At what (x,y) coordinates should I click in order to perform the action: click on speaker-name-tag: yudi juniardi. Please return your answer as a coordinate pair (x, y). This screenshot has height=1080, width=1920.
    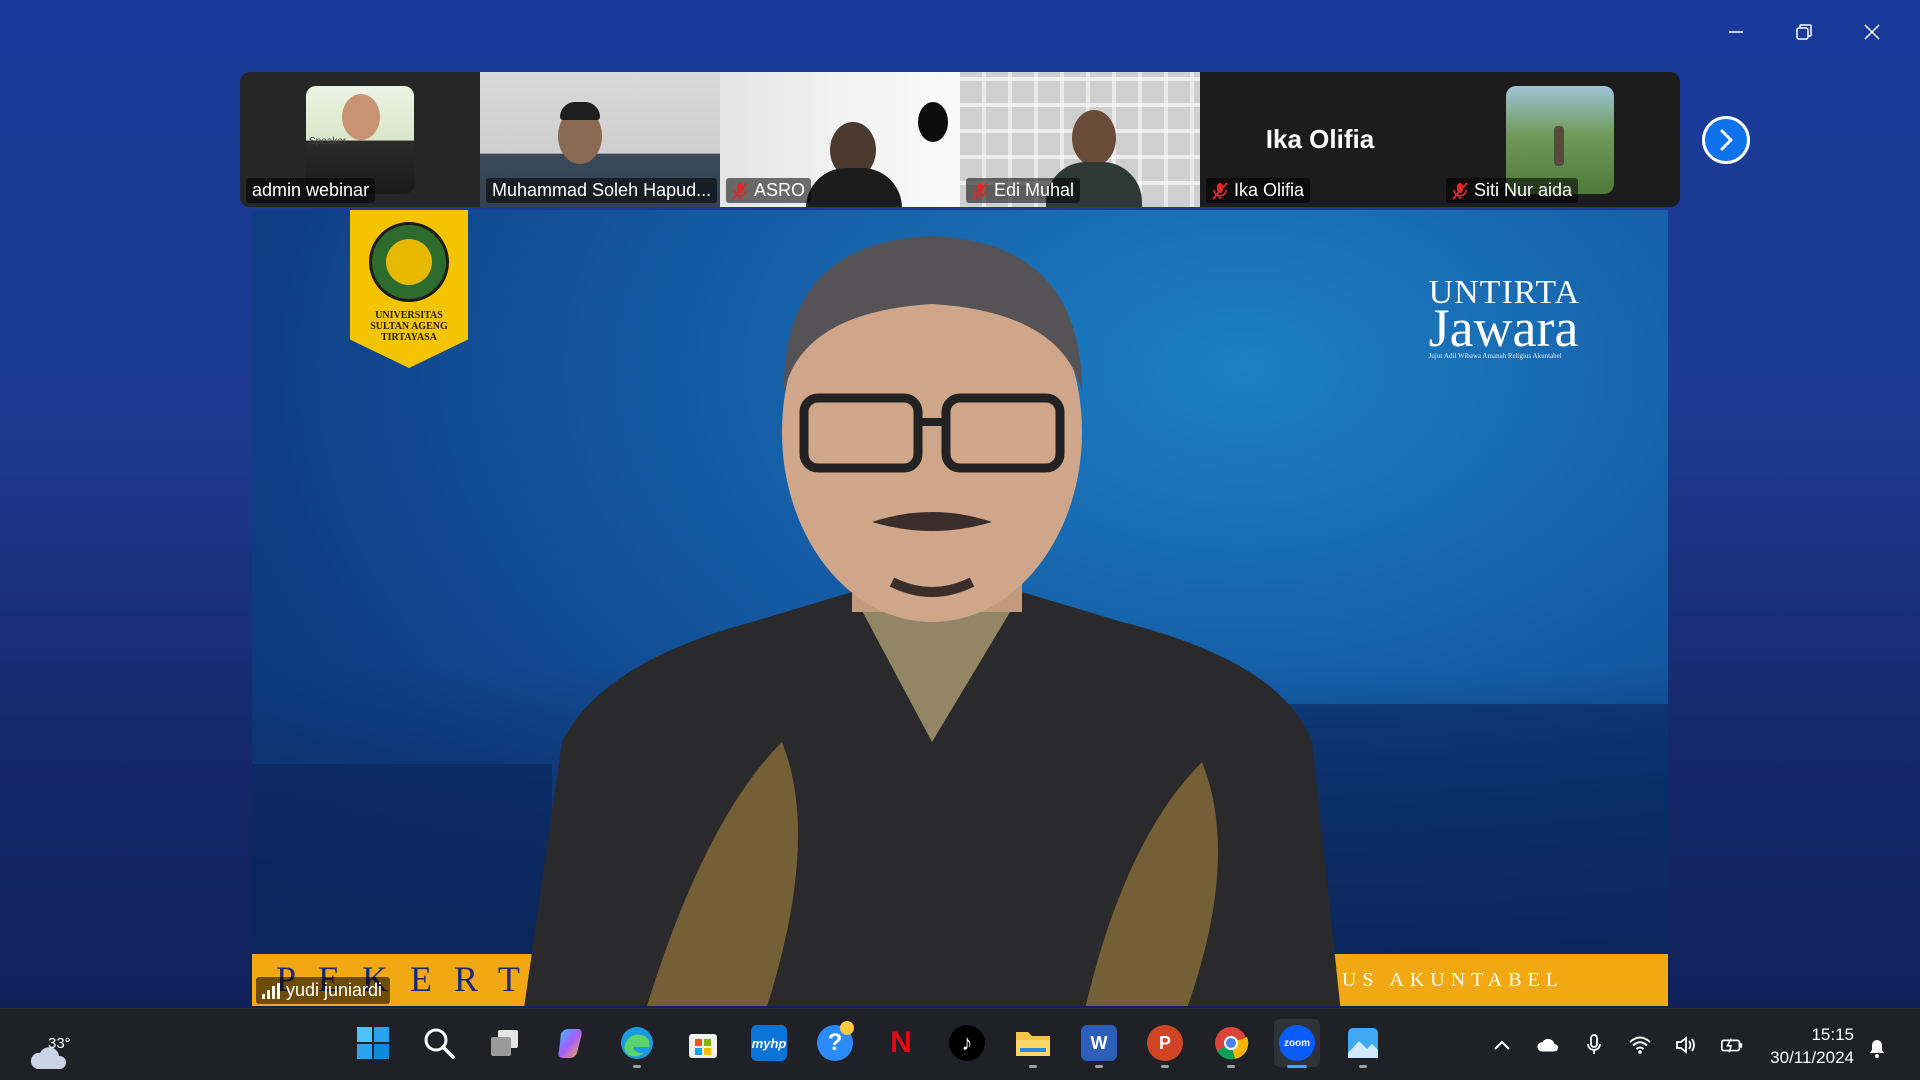
    Looking at the image, I should click on (323, 990).